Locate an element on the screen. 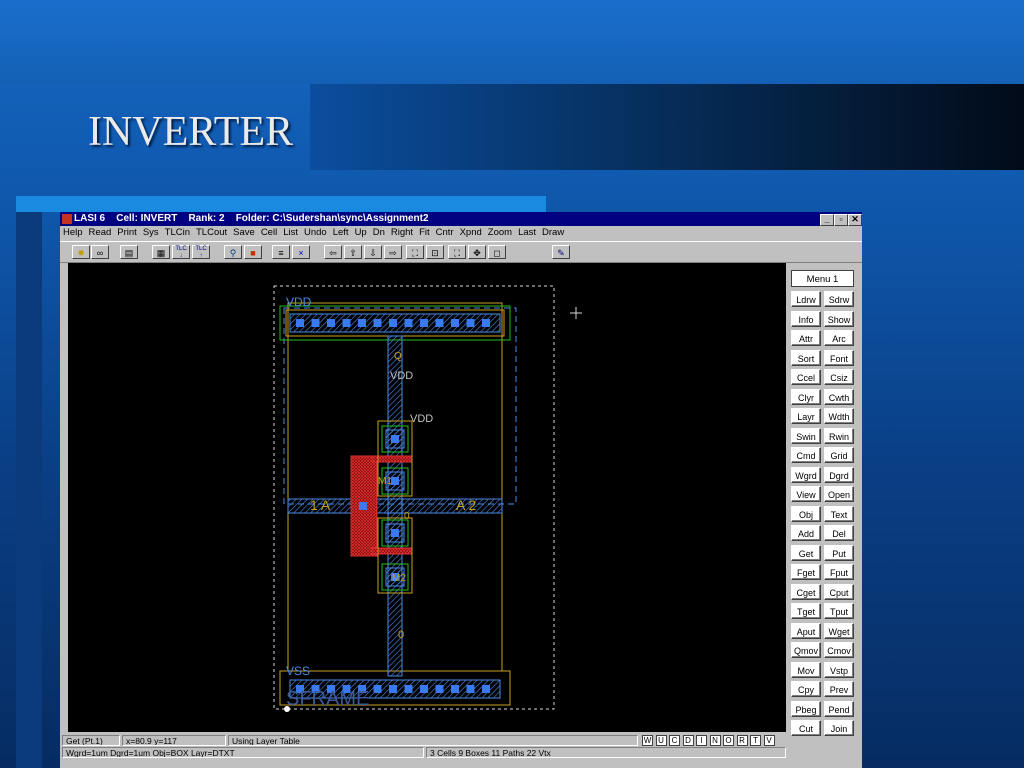 Image resolution: width=1024 pixels, height=768 pixels. minimize-button: _ is located at coordinates (827, 220).